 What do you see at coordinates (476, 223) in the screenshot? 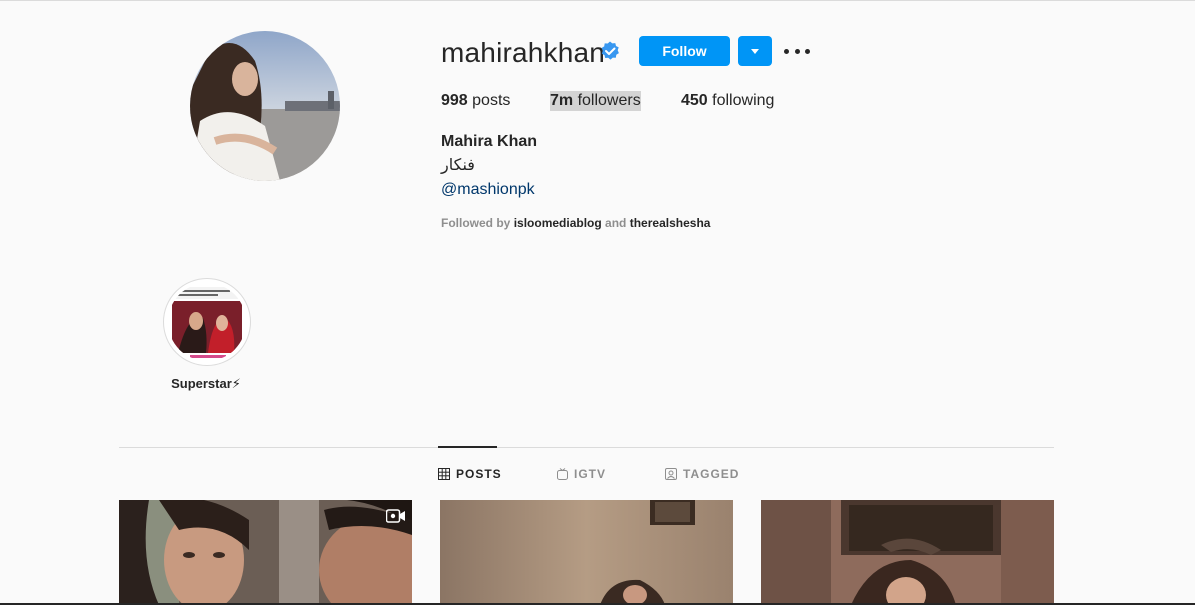
I see `followed-by-prefix: Followed by` at bounding box center [476, 223].